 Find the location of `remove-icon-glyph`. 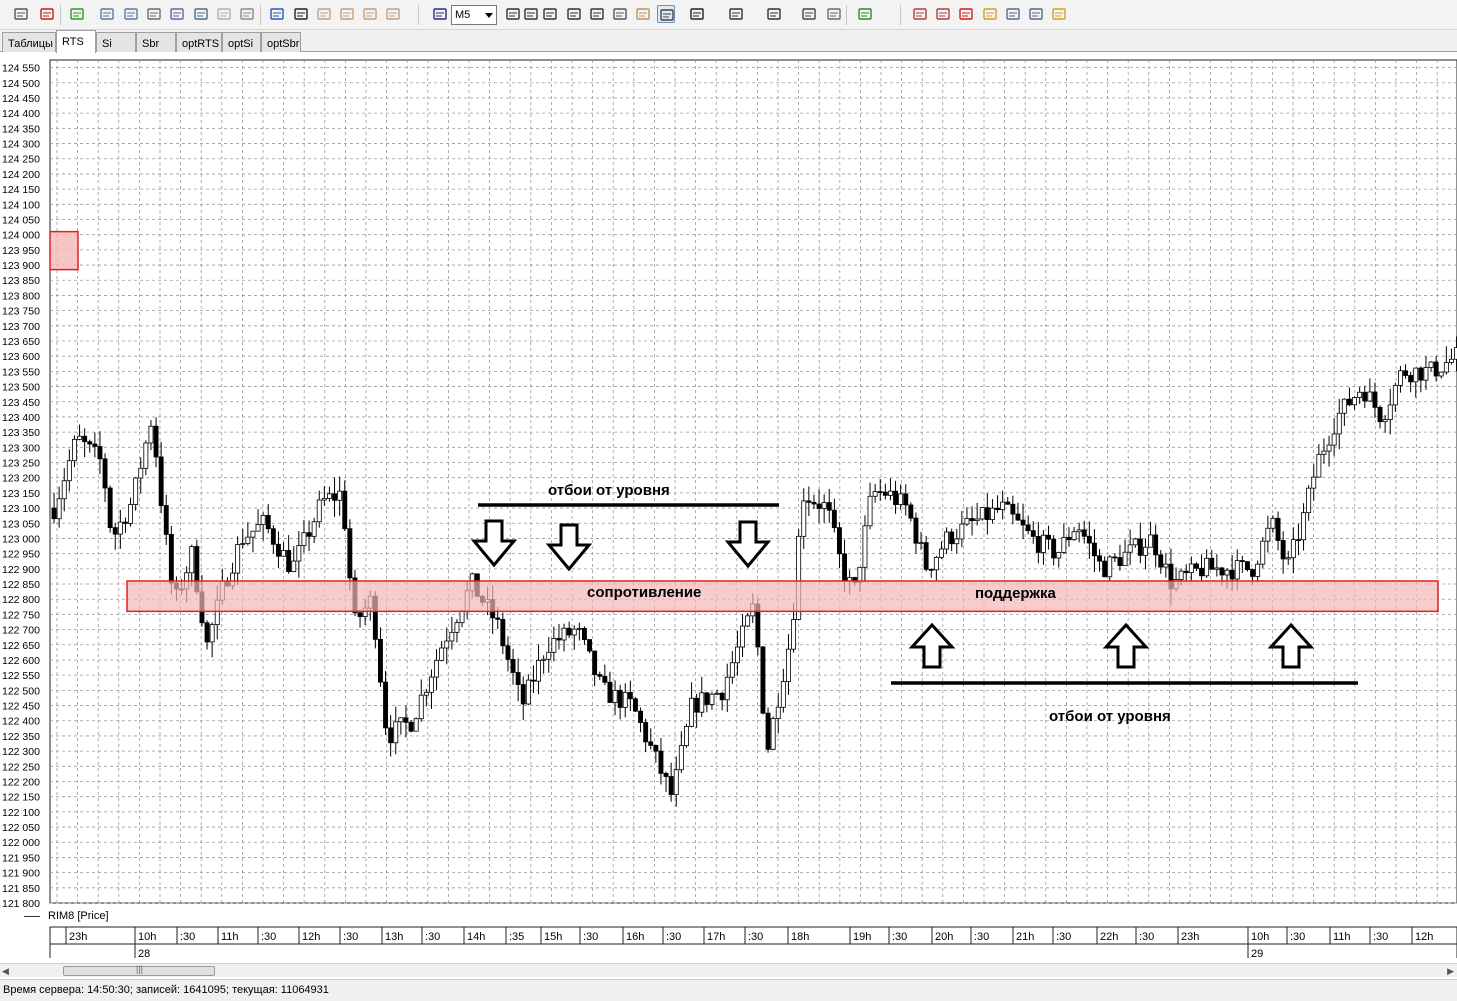

remove-icon-glyph is located at coordinates (47, 14).